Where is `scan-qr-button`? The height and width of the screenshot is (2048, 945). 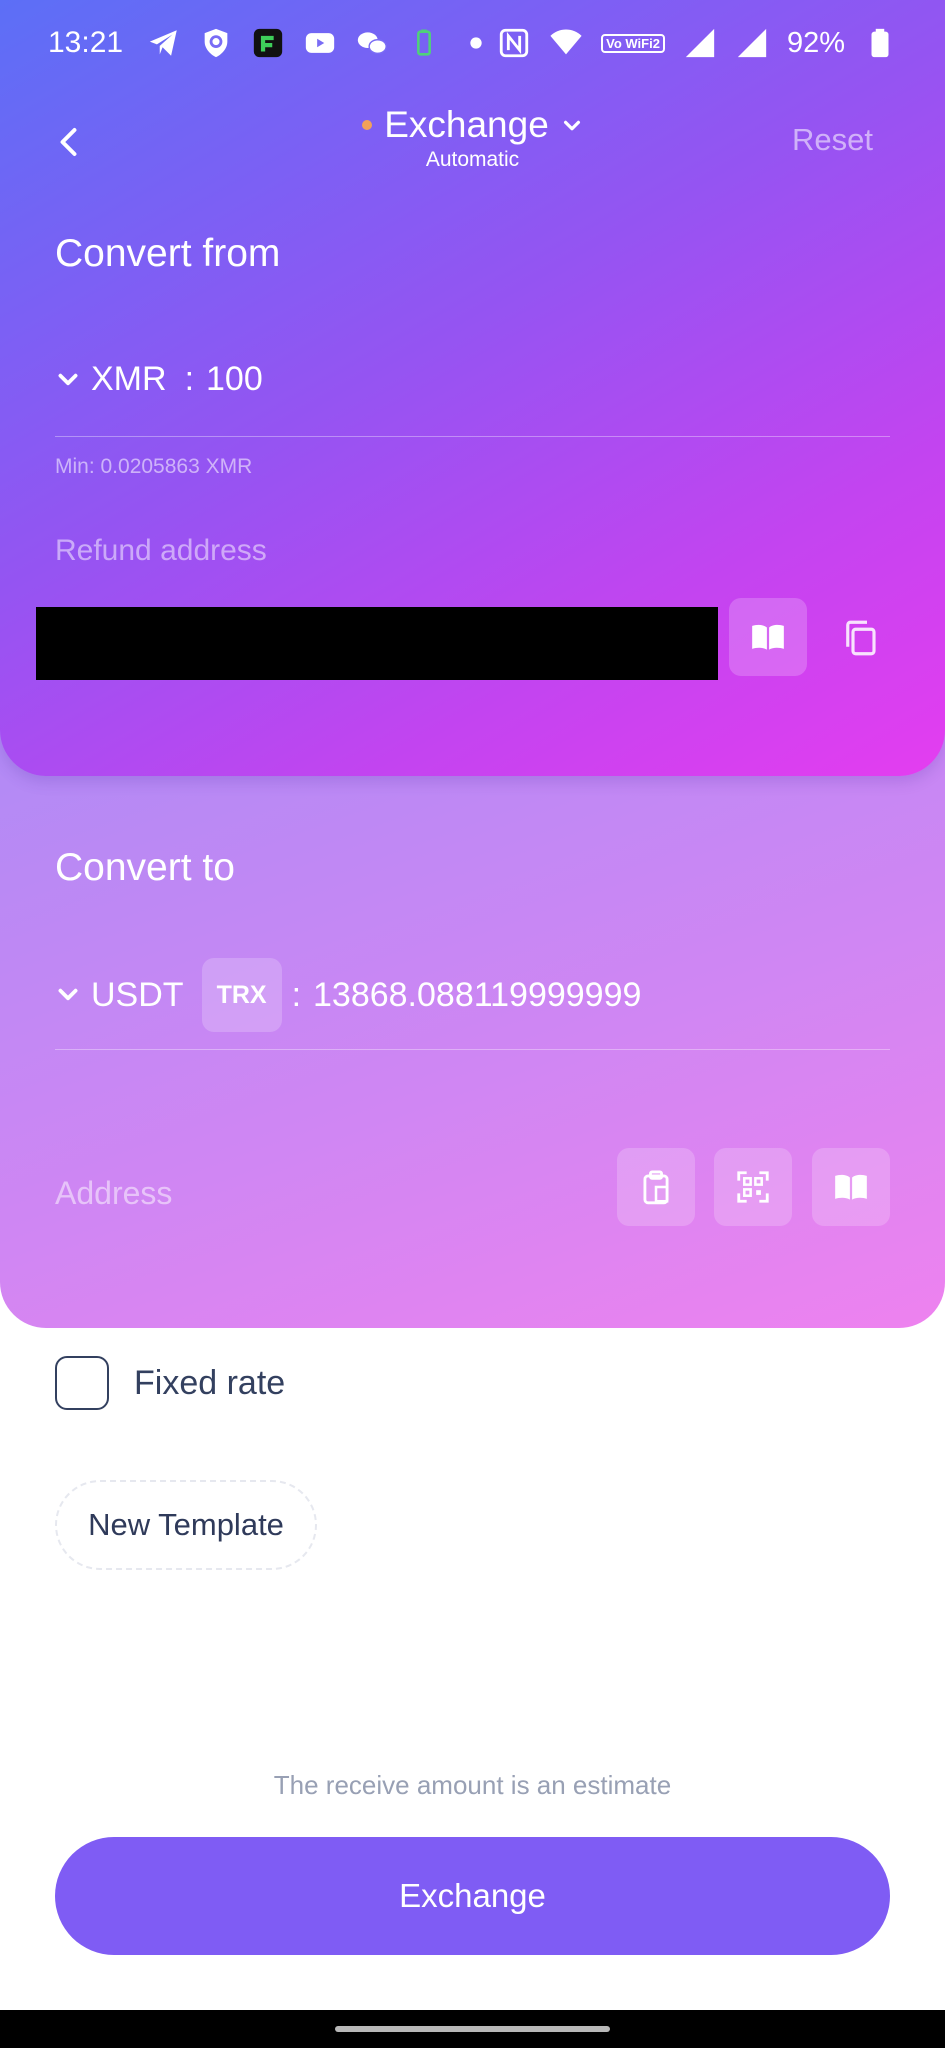
scan-qr-button is located at coordinates (753, 1187).